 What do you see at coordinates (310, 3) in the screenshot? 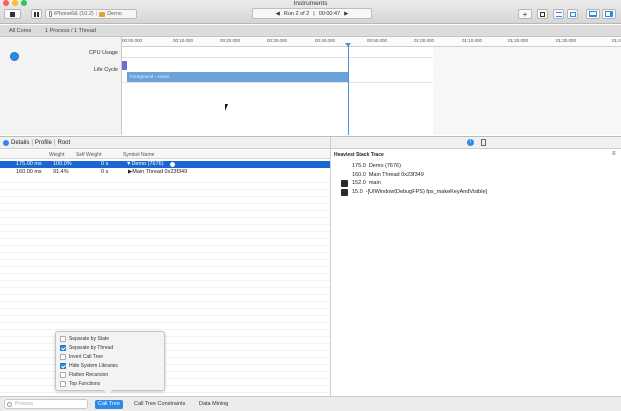
I see `window-title: Instruments` at bounding box center [310, 3].